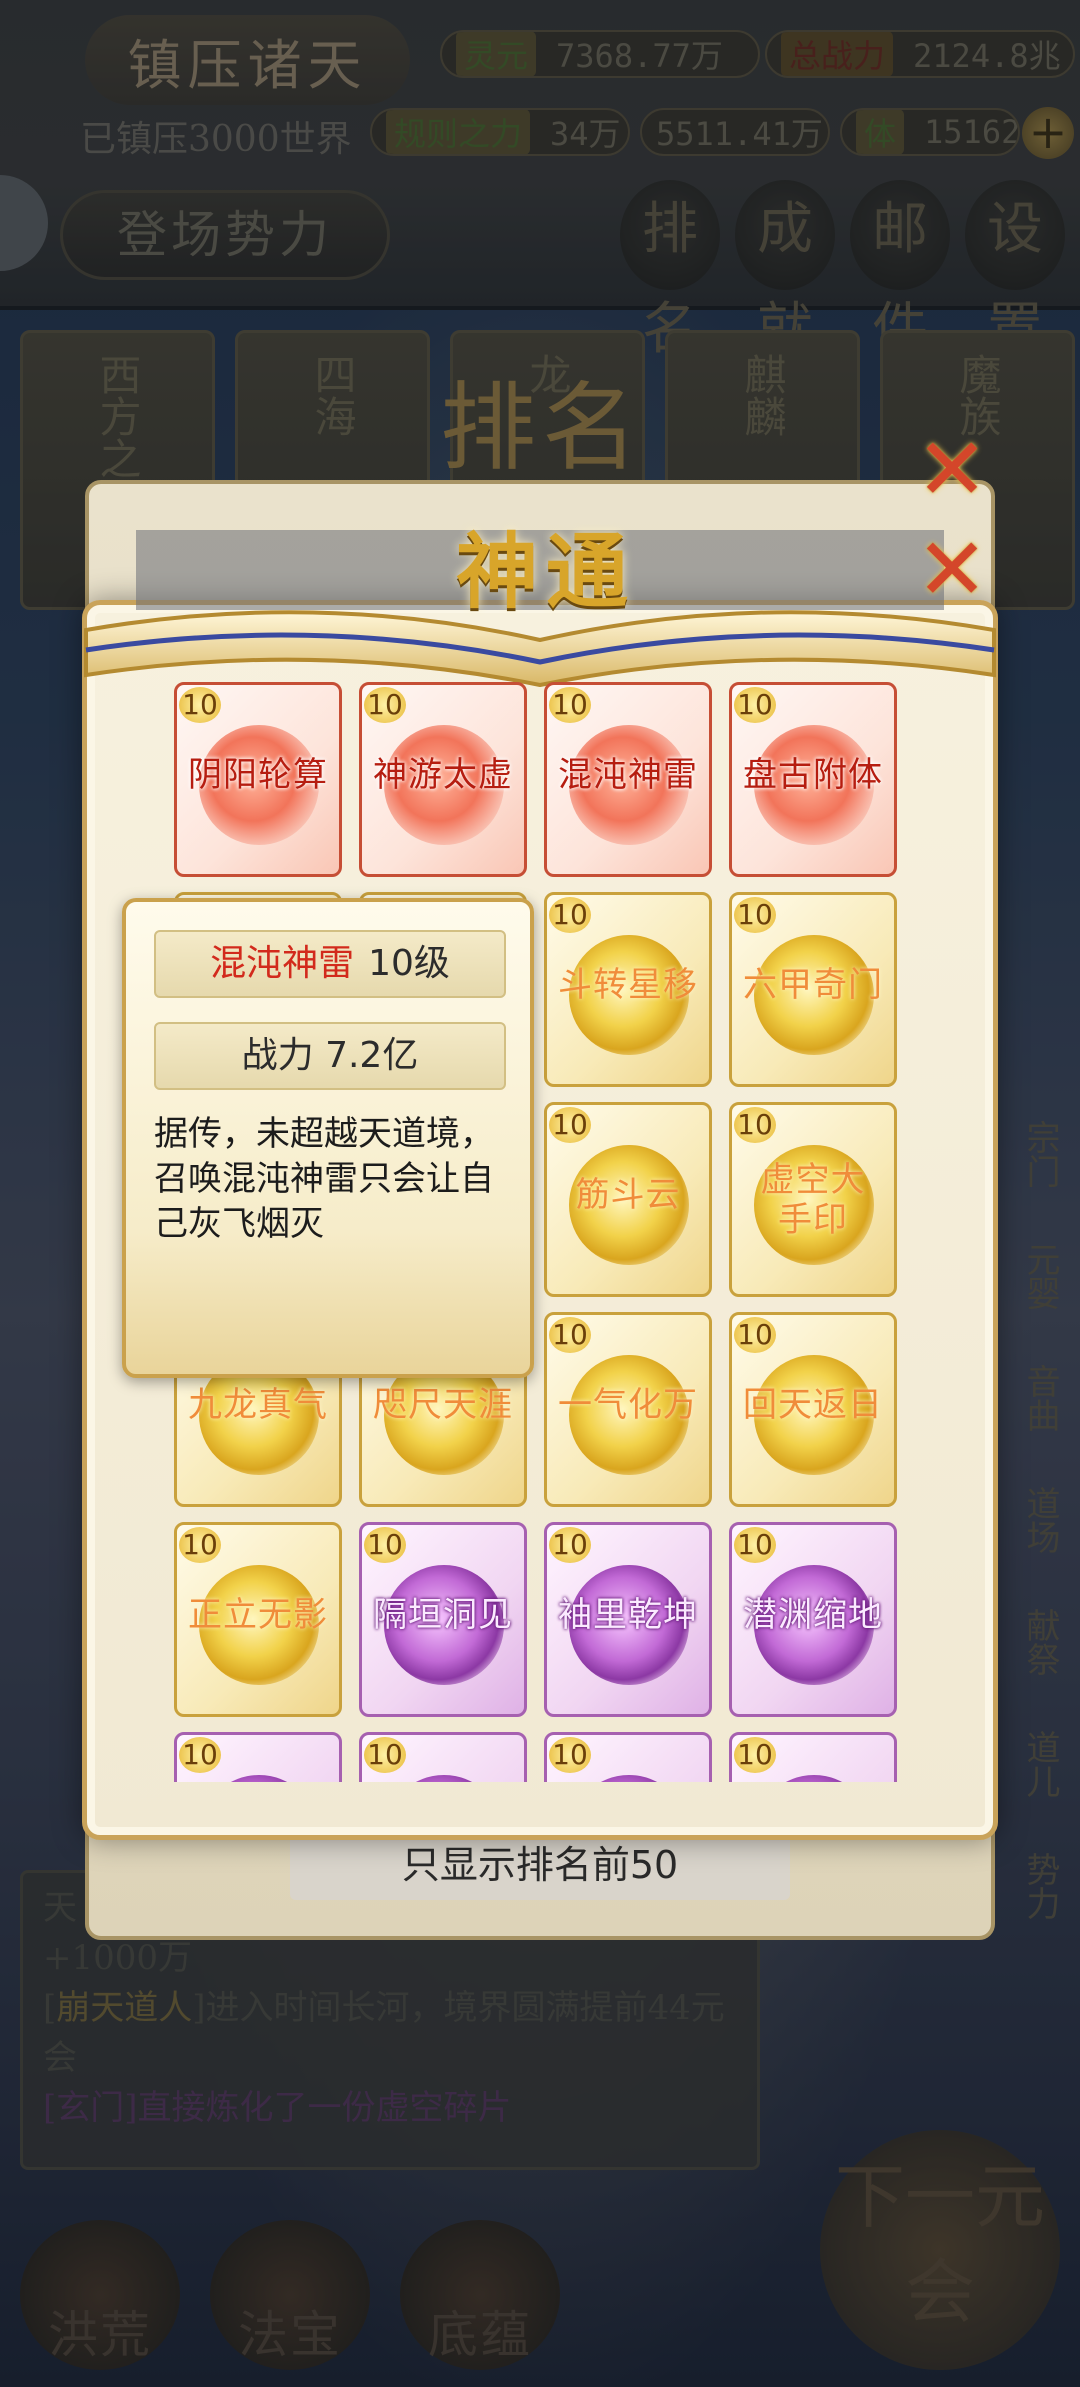 The width and height of the screenshot is (1080, 2387). I want to click on skill-close-icon: ✕, so click(952, 570).